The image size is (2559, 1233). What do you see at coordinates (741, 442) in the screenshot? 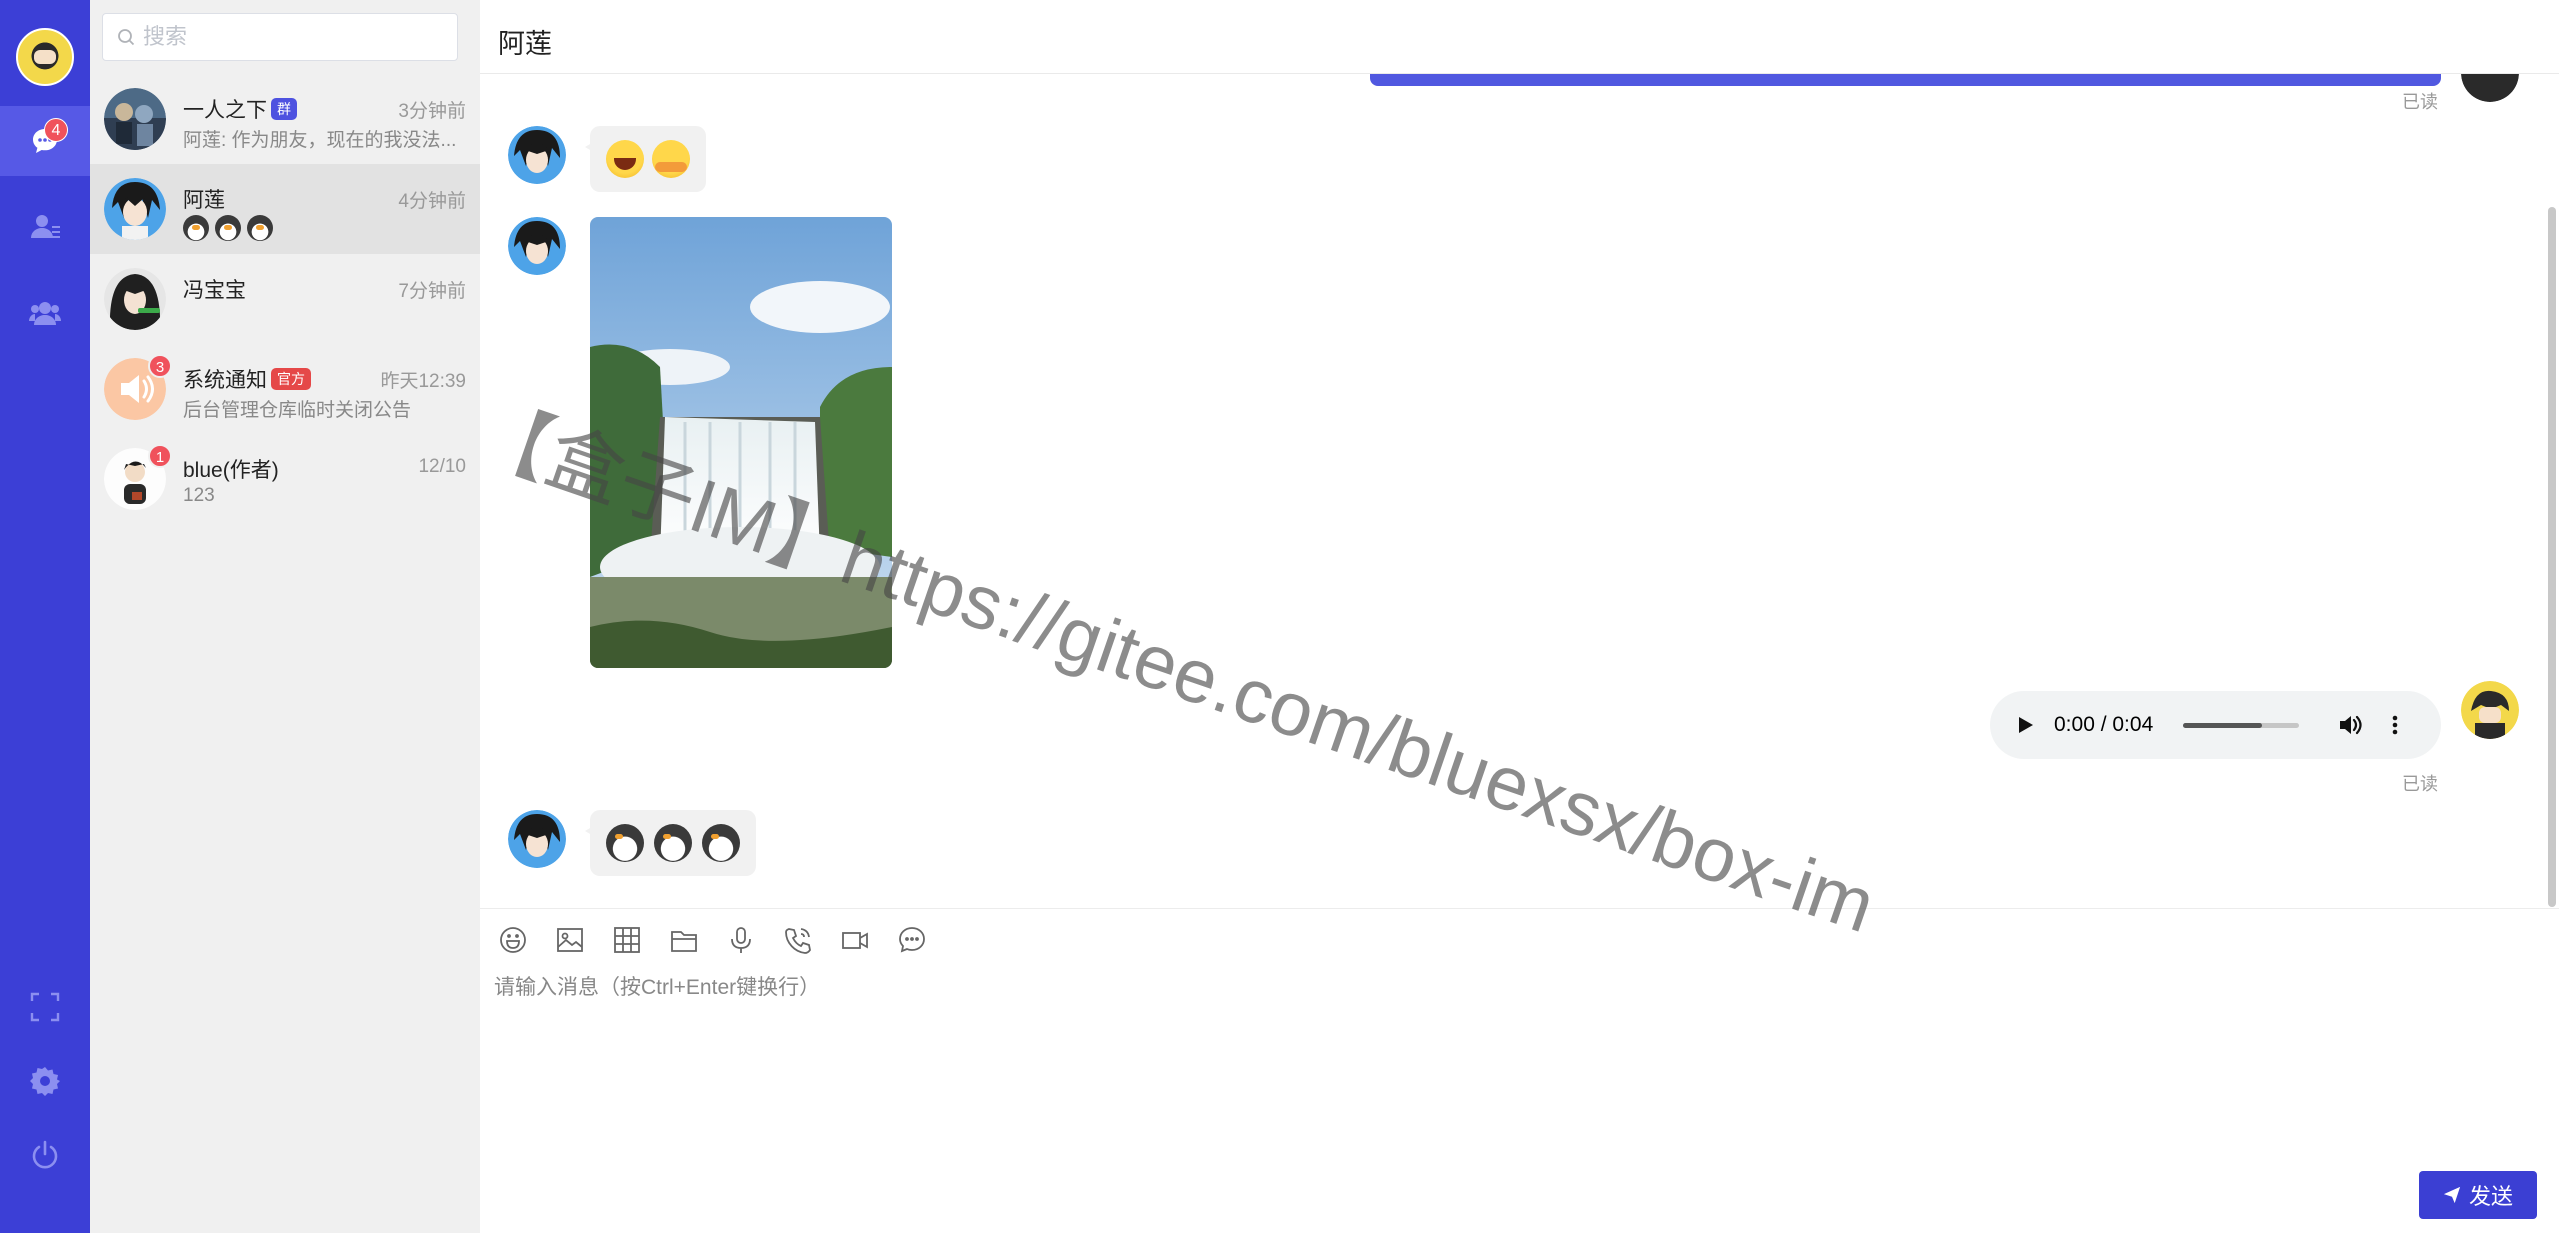
I see `waterfall-image` at bounding box center [741, 442].